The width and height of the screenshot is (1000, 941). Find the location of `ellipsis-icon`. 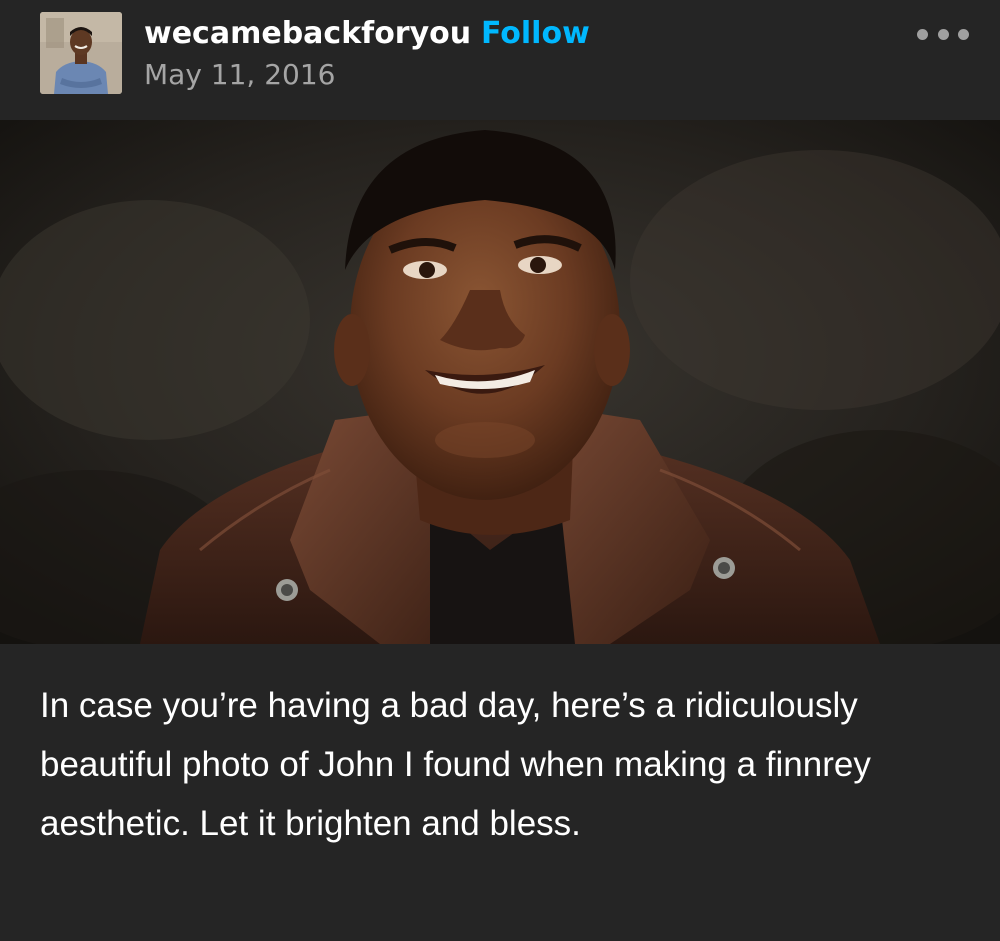

ellipsis-icon is located at coordinates (922, 34).